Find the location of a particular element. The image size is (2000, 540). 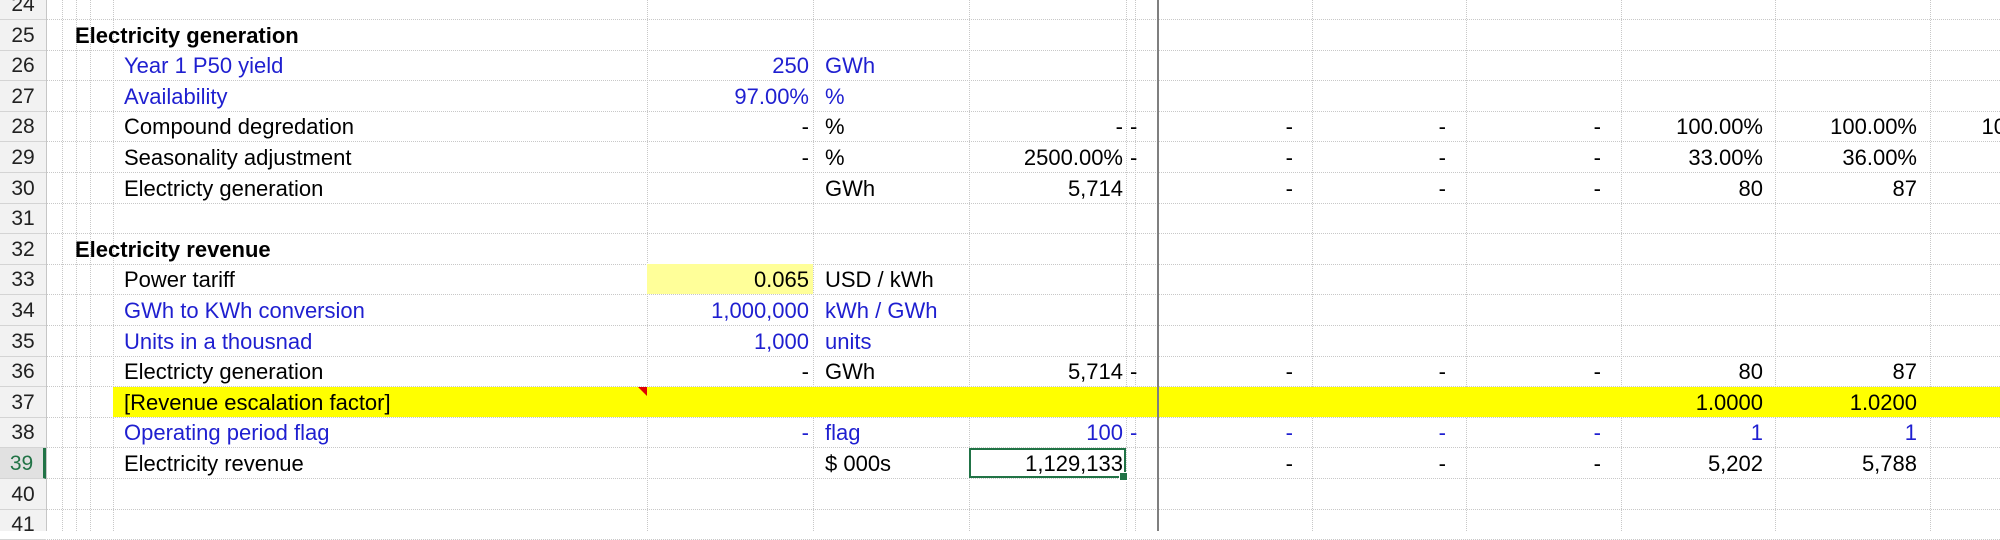

period-value: 33.00% is located at coordinates (1692, 157).